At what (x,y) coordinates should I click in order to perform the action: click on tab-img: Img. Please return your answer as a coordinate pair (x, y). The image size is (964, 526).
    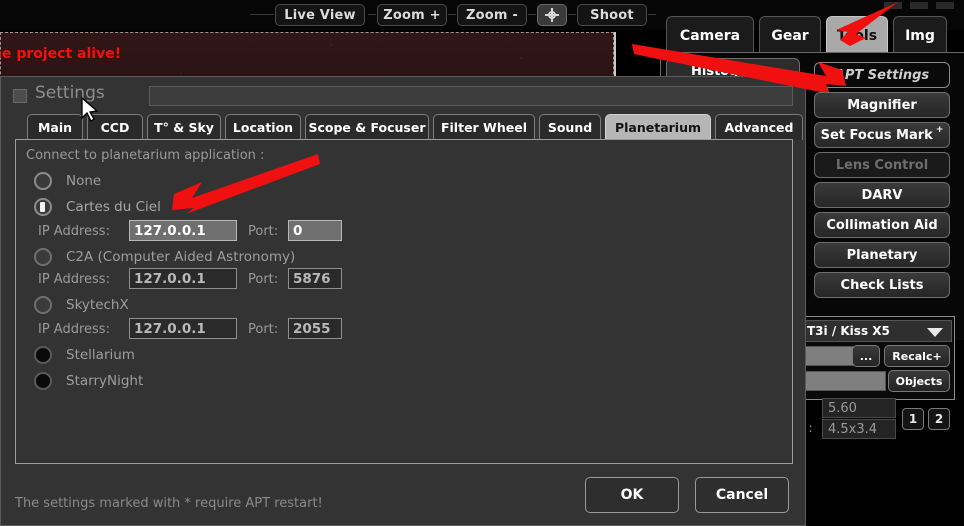
    Looking at the image, I should click on (920, 35).